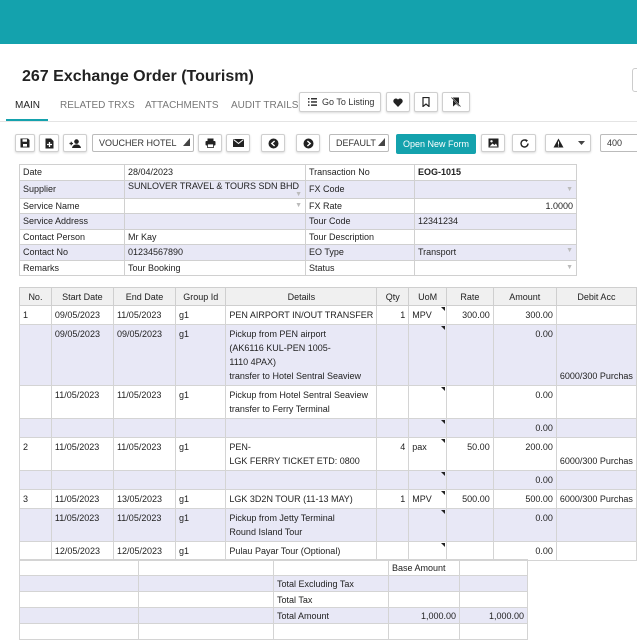  Describe the element at coordinates (215, 252) in the screenshot. I see `header-field-value: 01234567890` at that location.